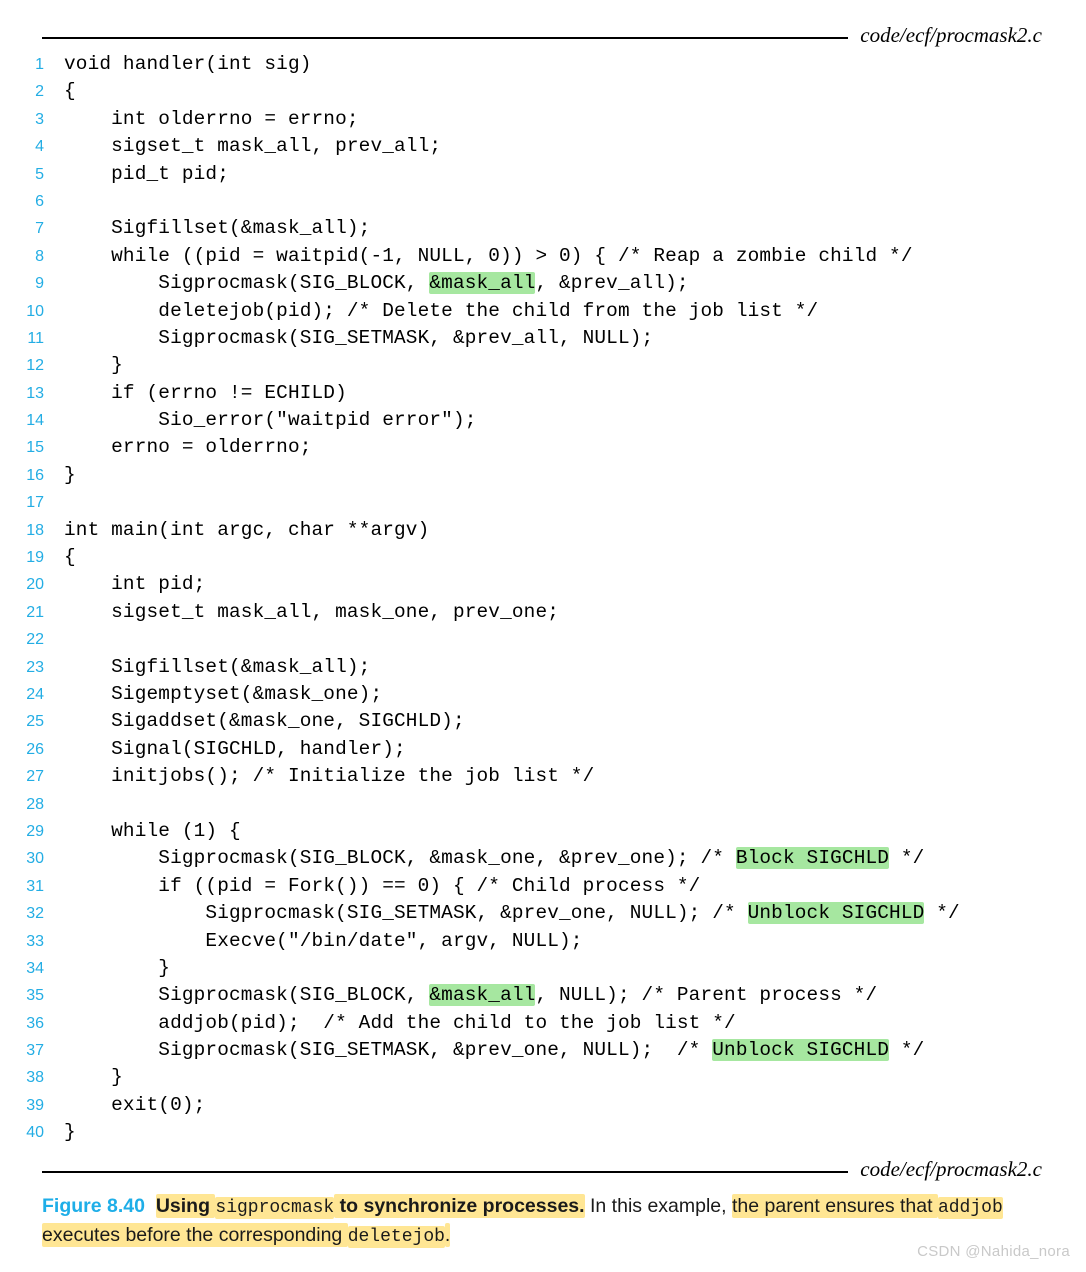 This screenshot has width=1086, height=1272. Describe the element at coordinates (812, 858) in the screenshot. I see `code-highlight: Block SIGCHLD` at that location.